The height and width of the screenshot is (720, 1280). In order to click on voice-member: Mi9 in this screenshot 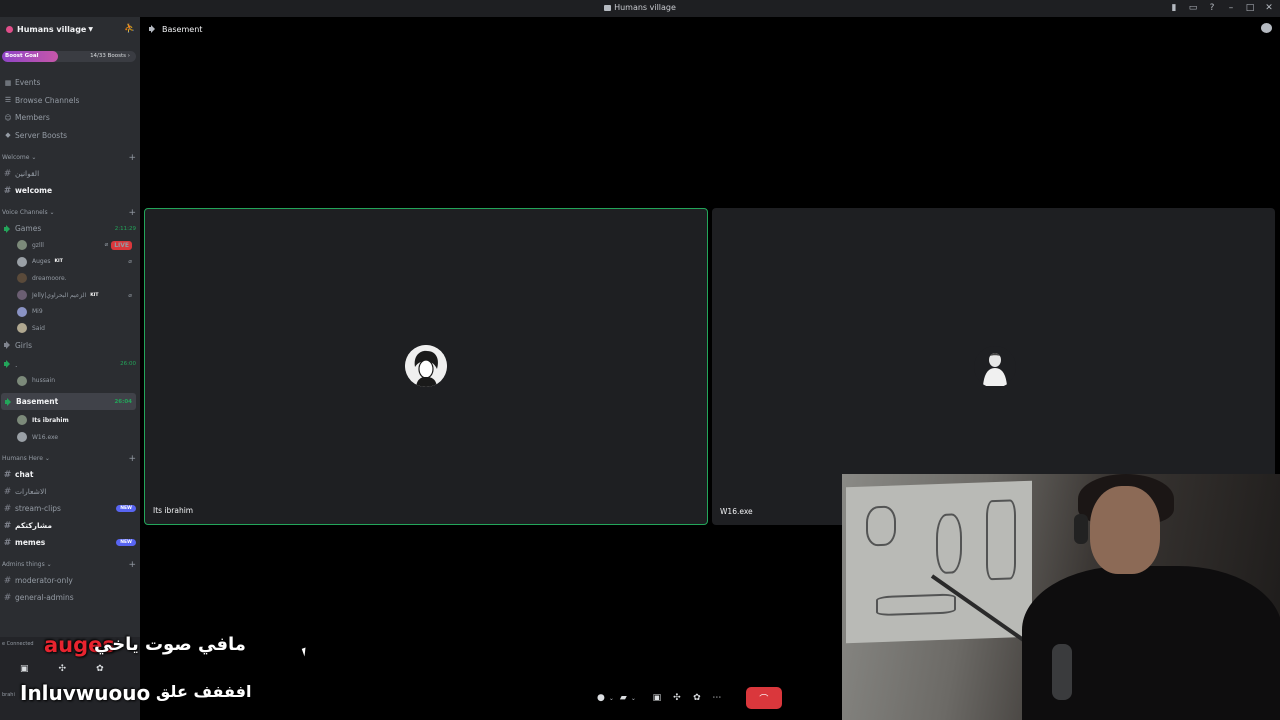, I will do `click(70, 311)`.